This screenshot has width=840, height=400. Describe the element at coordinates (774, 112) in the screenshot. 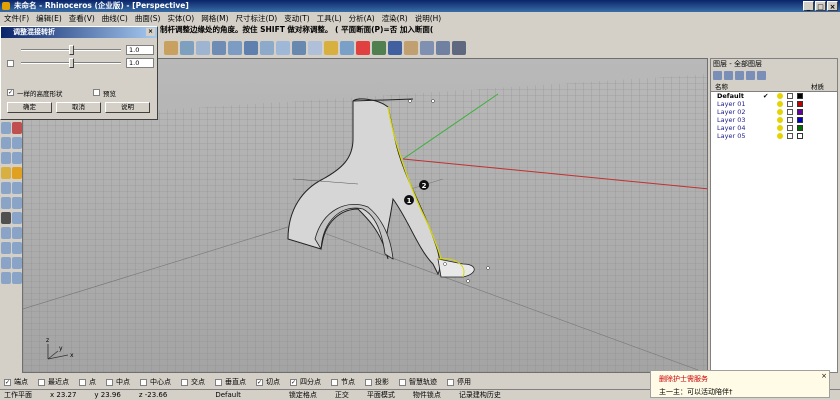

I see `layer-row: Layer 02` at that location.